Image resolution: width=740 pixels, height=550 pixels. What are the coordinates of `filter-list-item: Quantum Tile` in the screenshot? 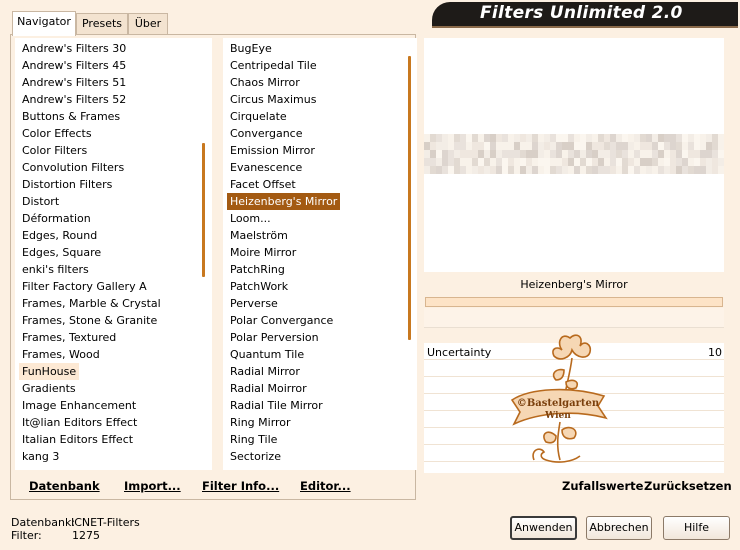 It's located at (267, 354).